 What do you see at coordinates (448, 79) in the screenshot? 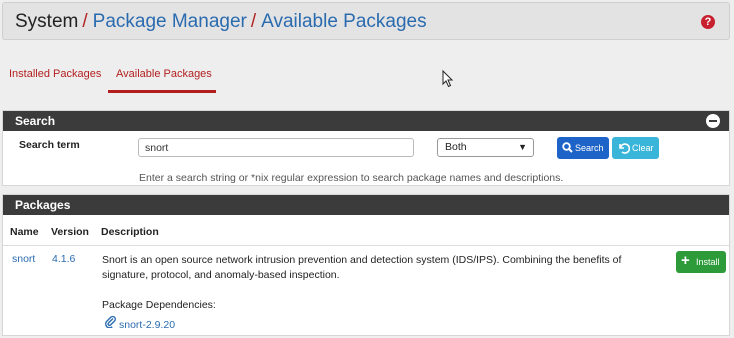
I see `mouse-cursor-icon` at bounding box center [448, 79].